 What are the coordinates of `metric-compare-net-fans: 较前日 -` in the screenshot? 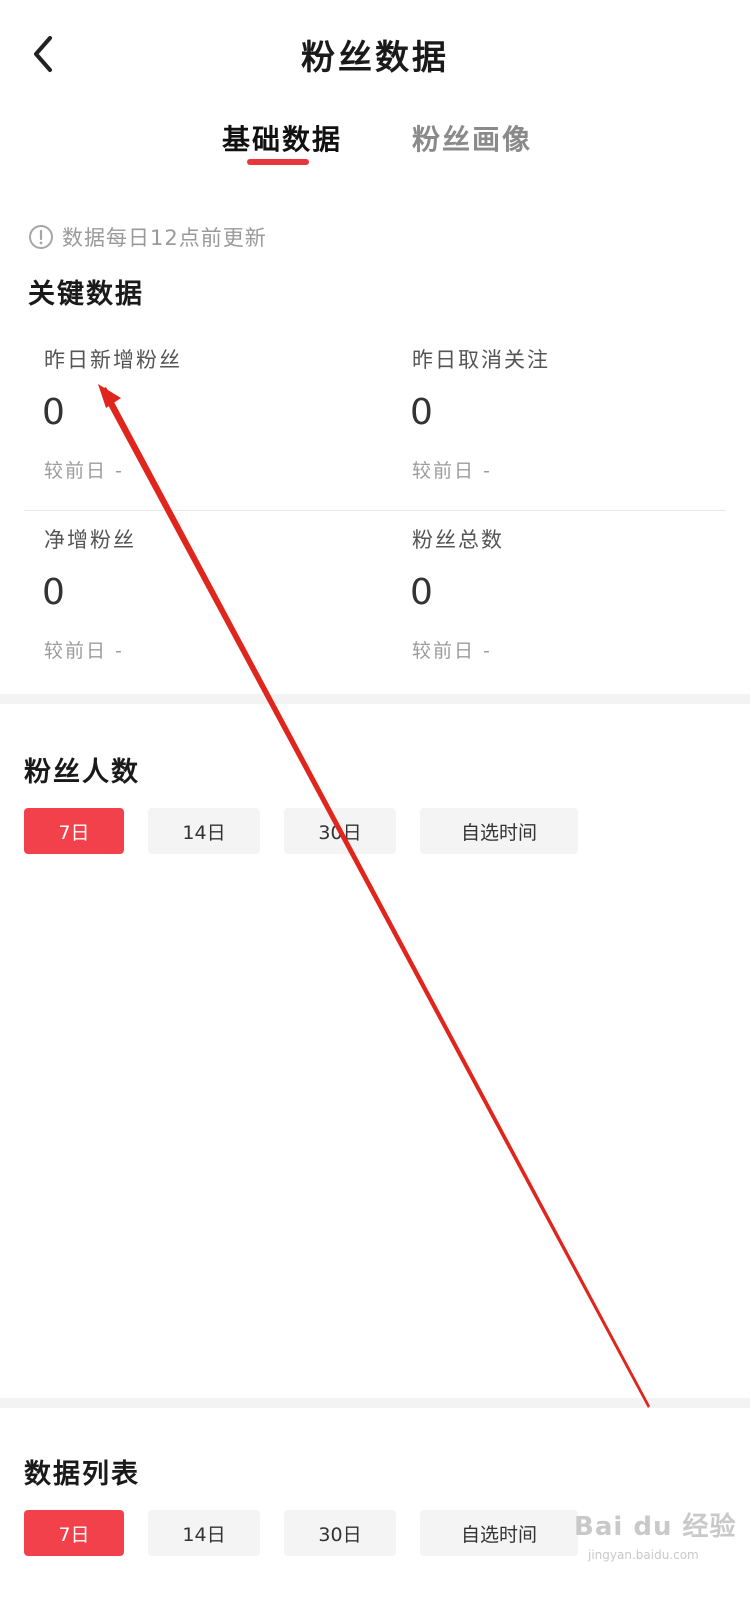 It's located at (84, 651).